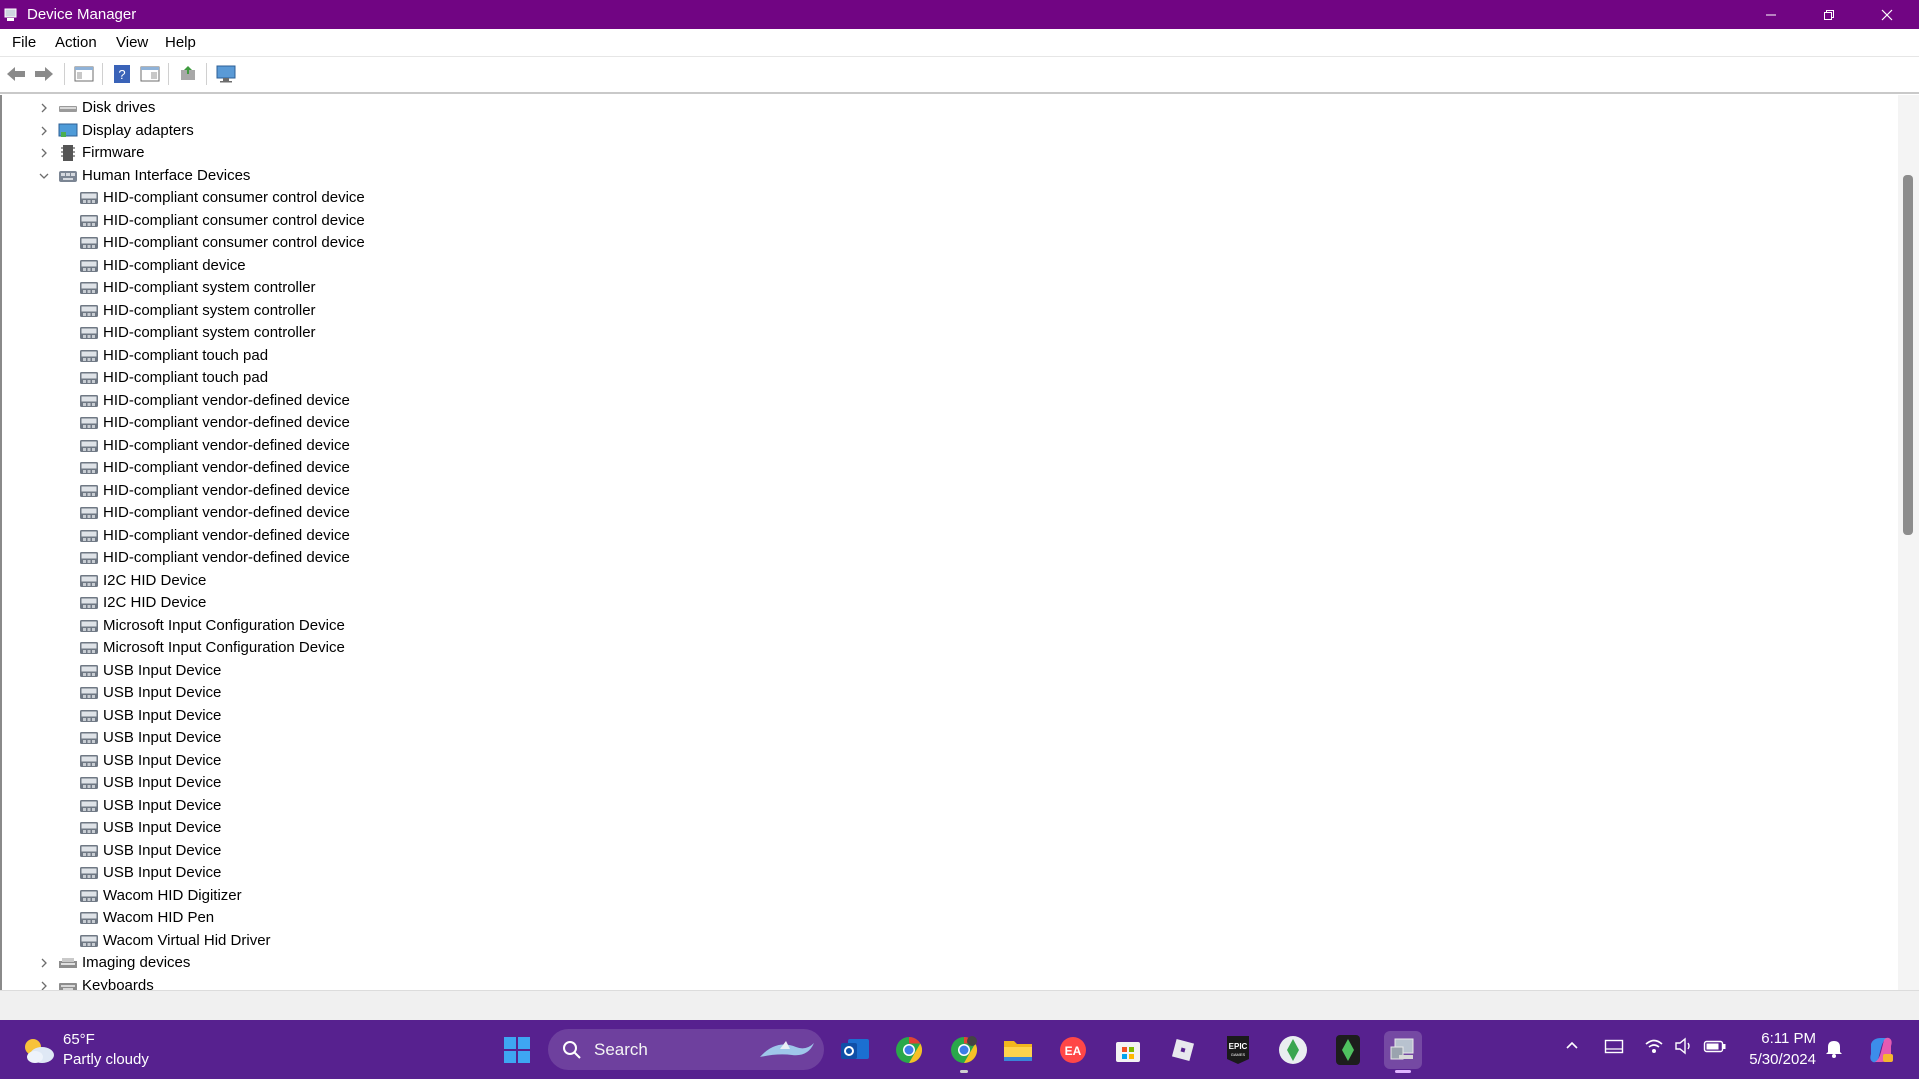 This screenshot has height=1079, width=1919. What do you see at coordinates (44, 176) in the screenshot?
I see `collapse-chevron-icon` at bounding box center [44, 176].